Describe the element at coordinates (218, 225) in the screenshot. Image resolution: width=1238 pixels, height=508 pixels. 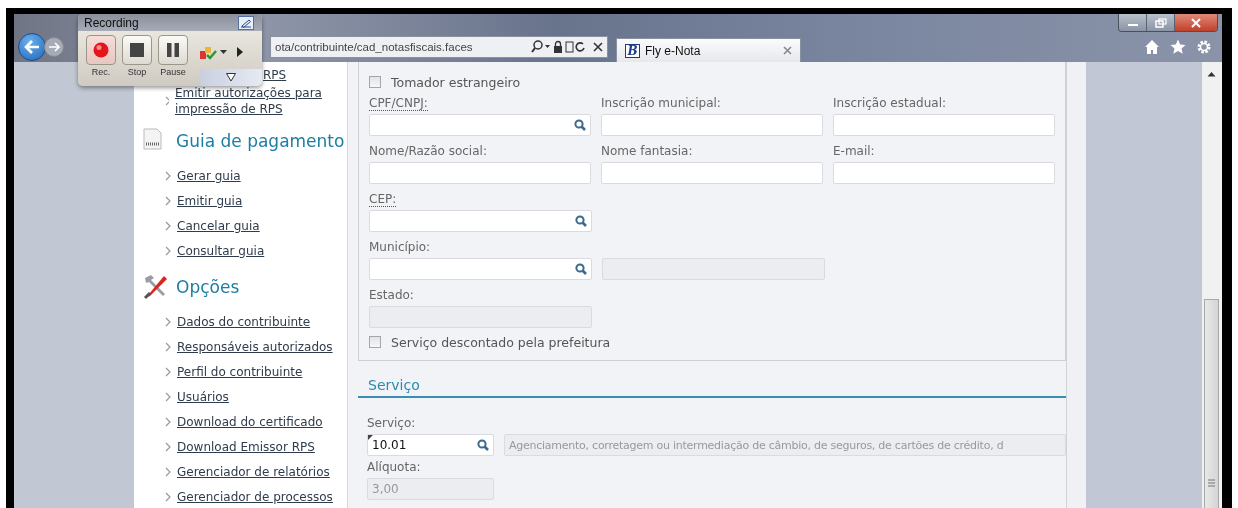
I see `sidebar-link: Cancelar guia` at that location.